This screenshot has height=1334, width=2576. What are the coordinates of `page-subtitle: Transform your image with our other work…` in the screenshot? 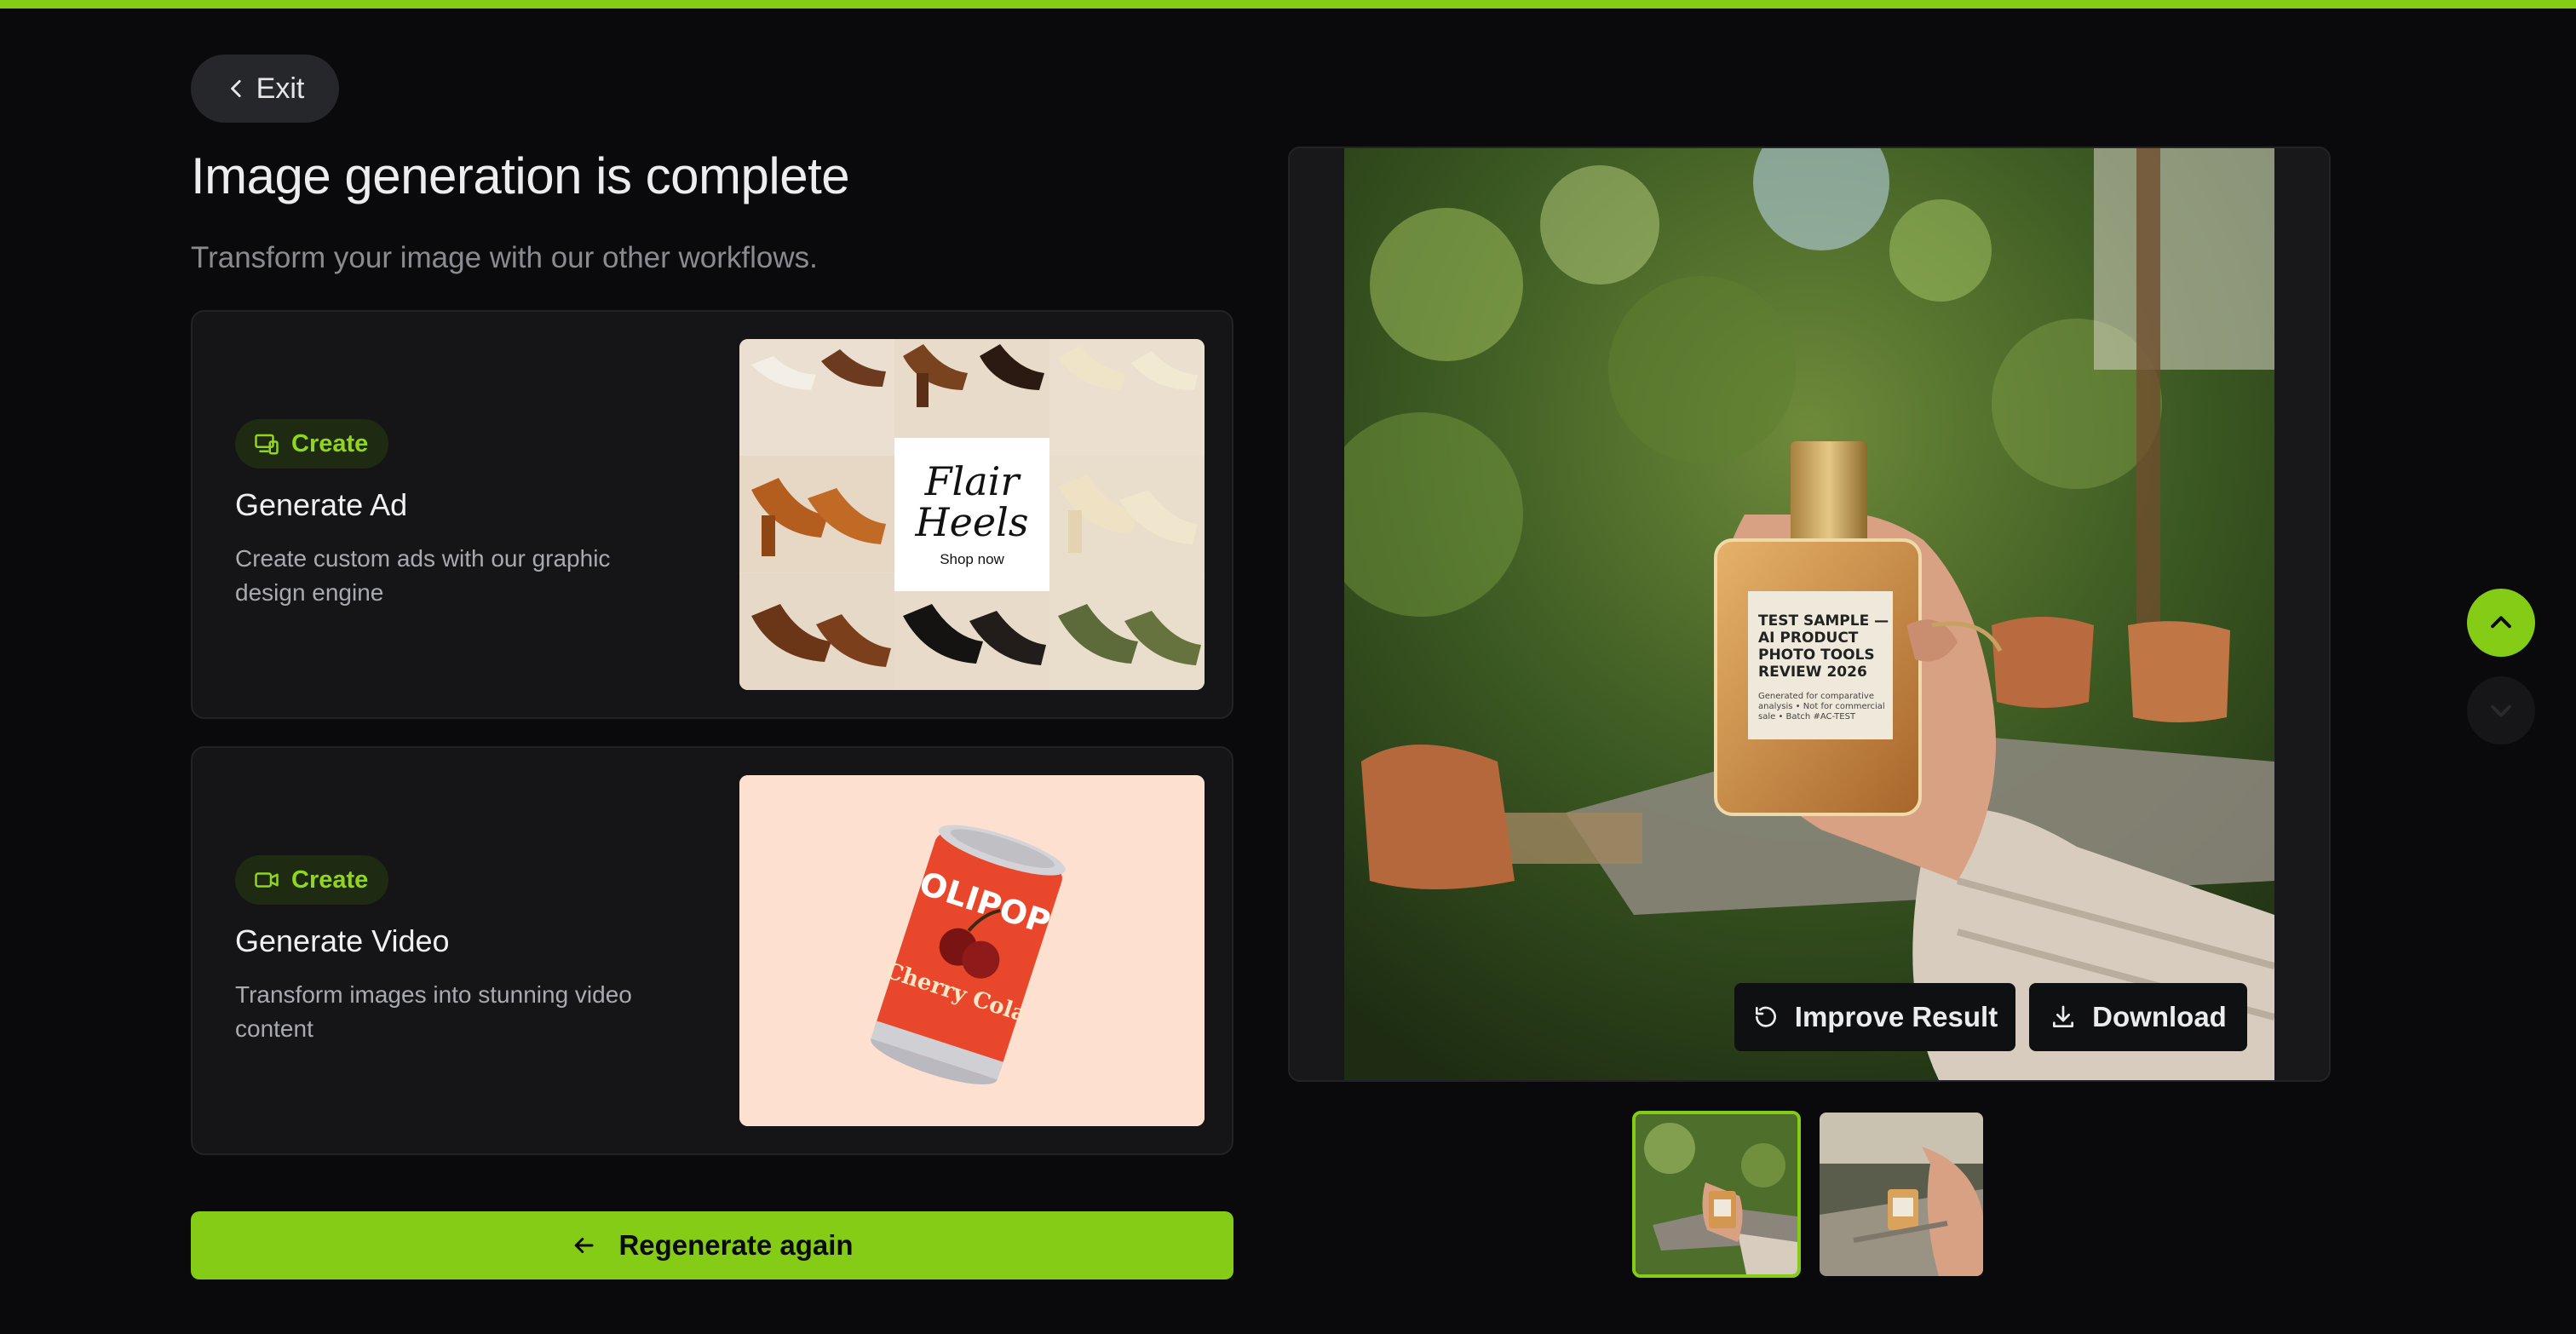 It's located at (504, 257).